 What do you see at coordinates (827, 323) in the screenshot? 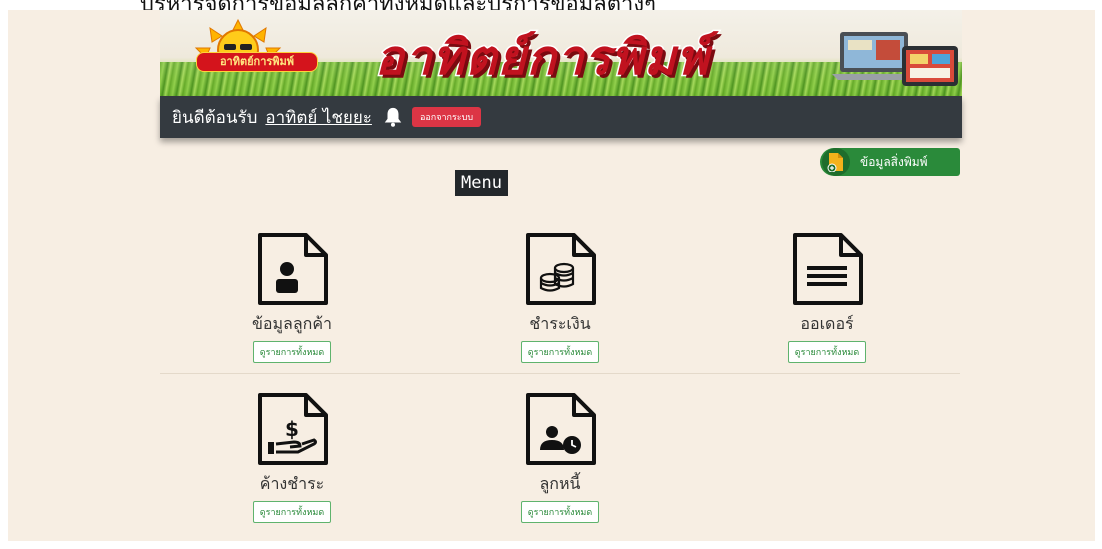
I see `card-label: ออเดอร์` at bounding box center [827, 323].